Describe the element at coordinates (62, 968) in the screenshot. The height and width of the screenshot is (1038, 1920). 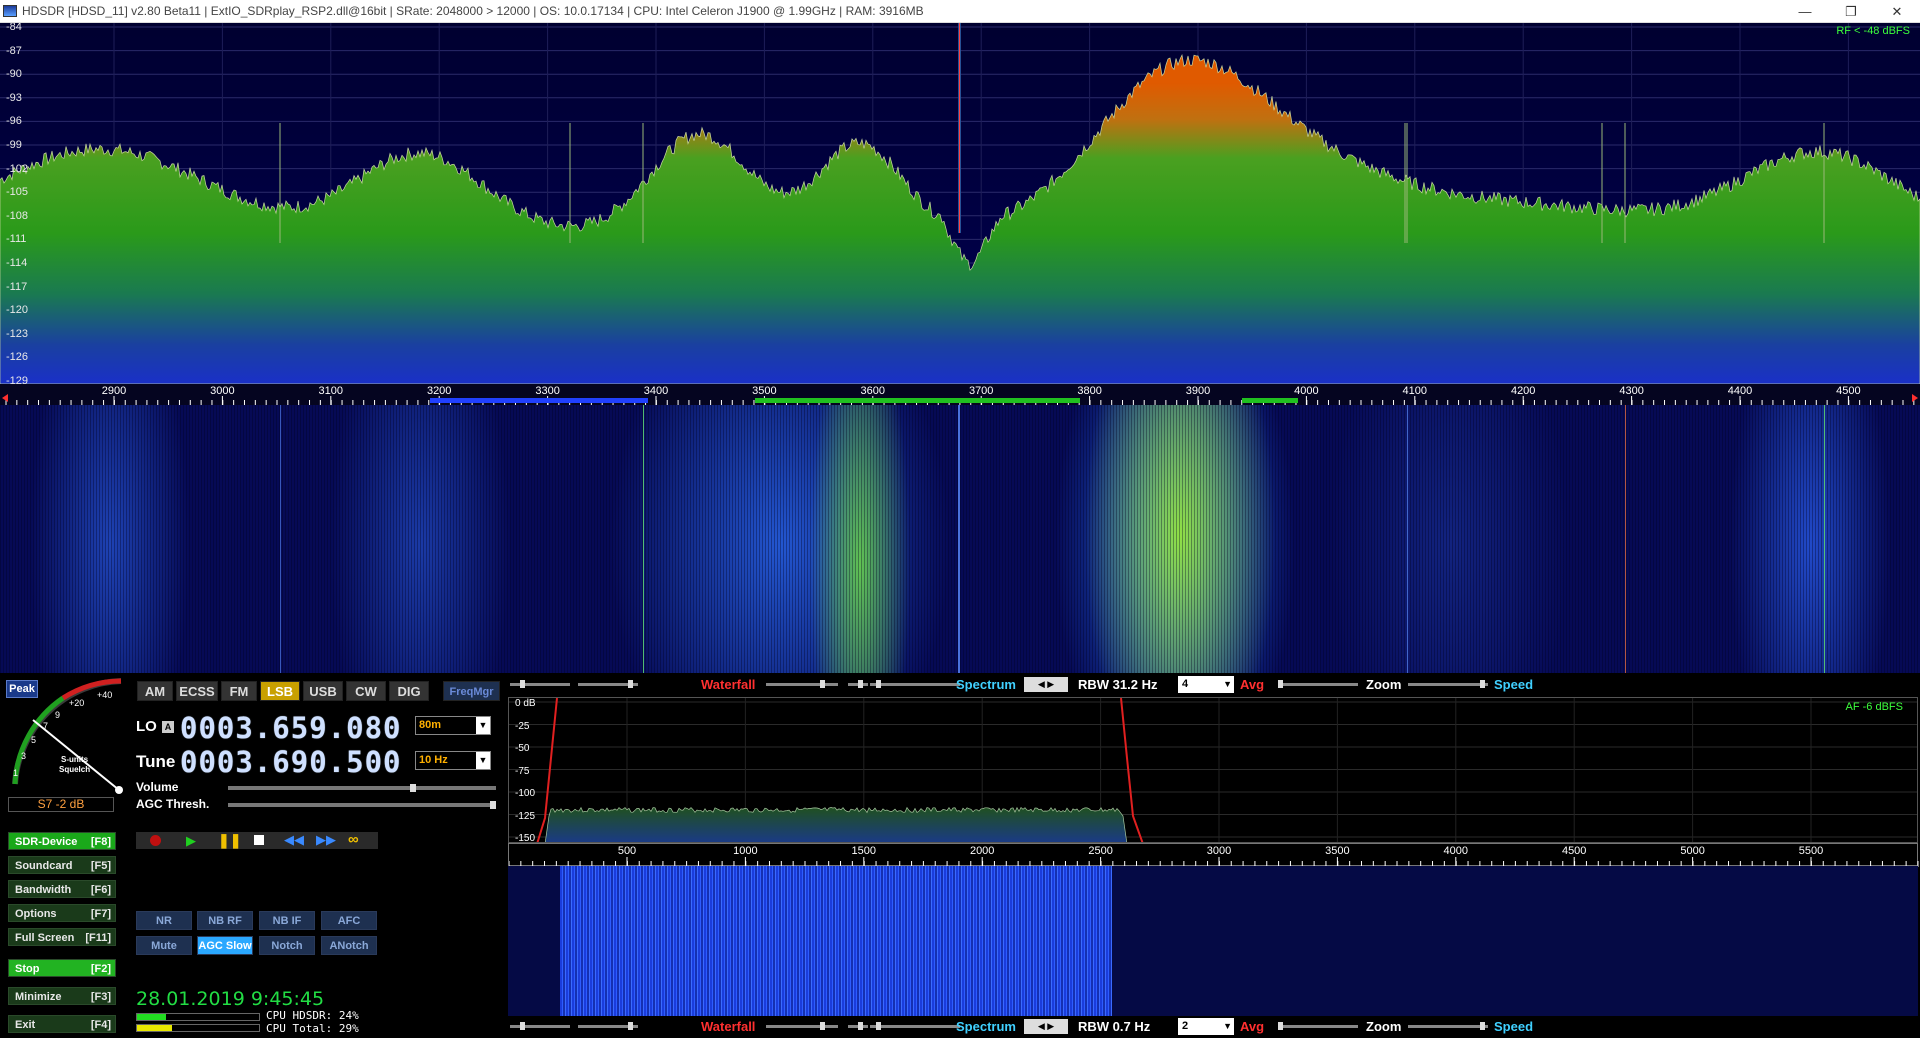
I see `side-button-stop: Stop [F2]` at that location.